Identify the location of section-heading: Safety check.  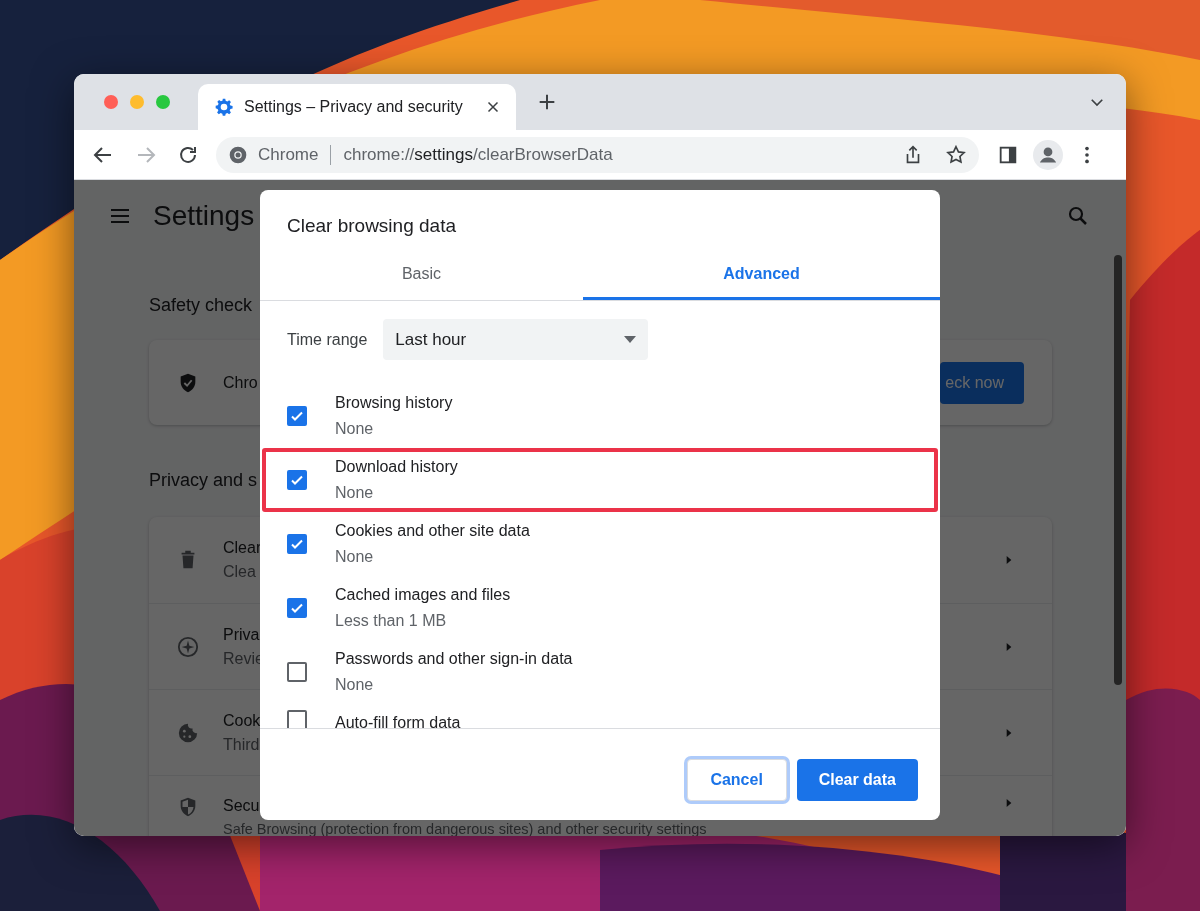
(201, 305).